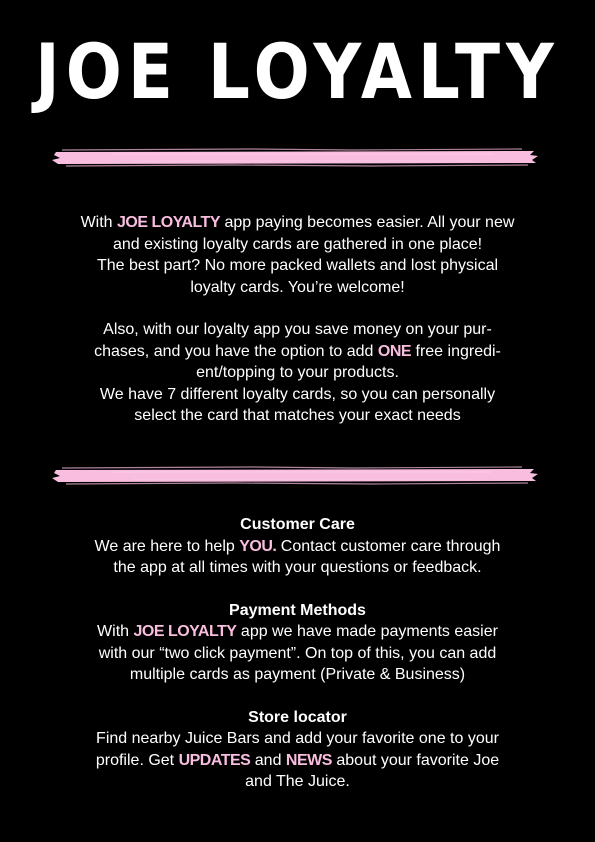  Describe the element at coordinates (214, 760) in the screenshot. I see `updates-highlight: UPDATES` at that location.